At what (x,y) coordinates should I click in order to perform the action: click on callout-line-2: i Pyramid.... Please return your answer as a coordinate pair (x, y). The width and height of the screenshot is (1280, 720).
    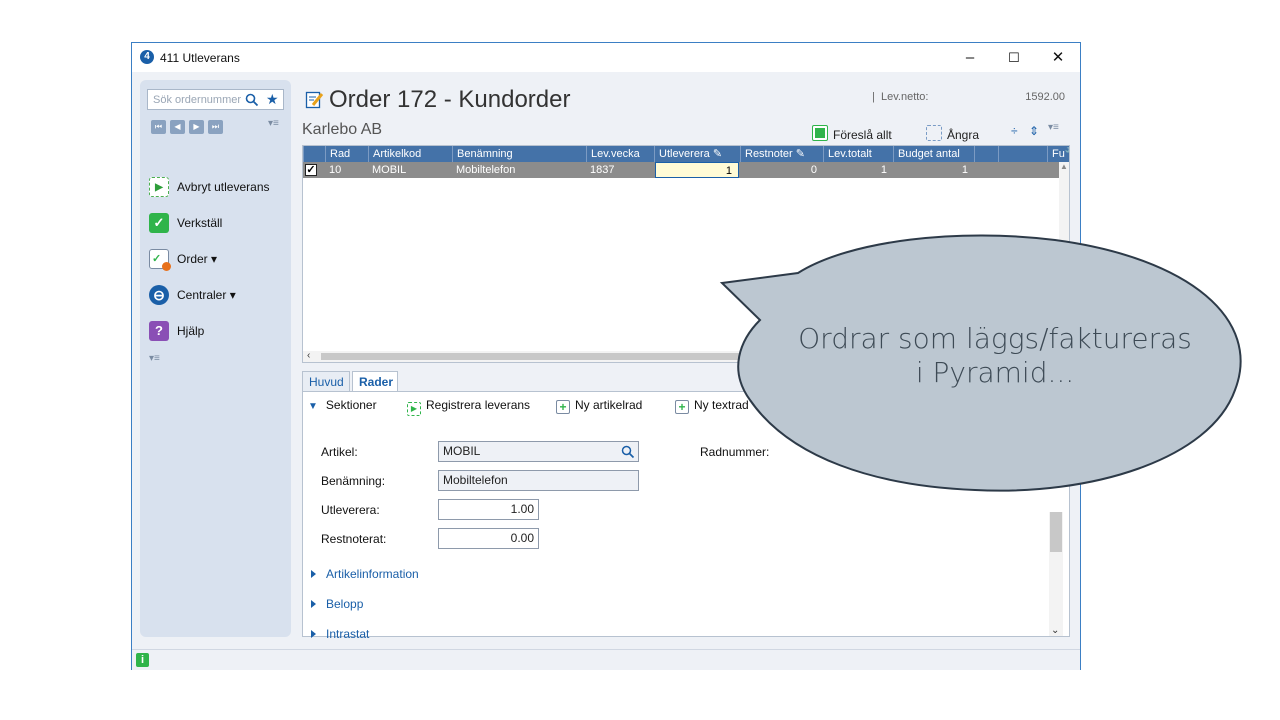
    Looking at the image, I should click on (995, 372).